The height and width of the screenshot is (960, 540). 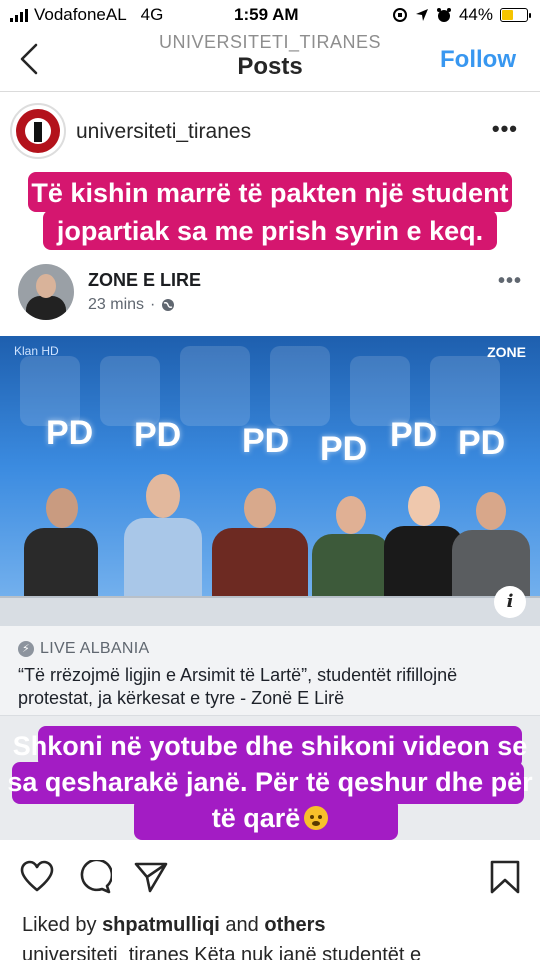 What do you see at coordinates (80, 14) in the screenshot?
I see `carrier: VodafoneAL` at bounding box center [80, 14].